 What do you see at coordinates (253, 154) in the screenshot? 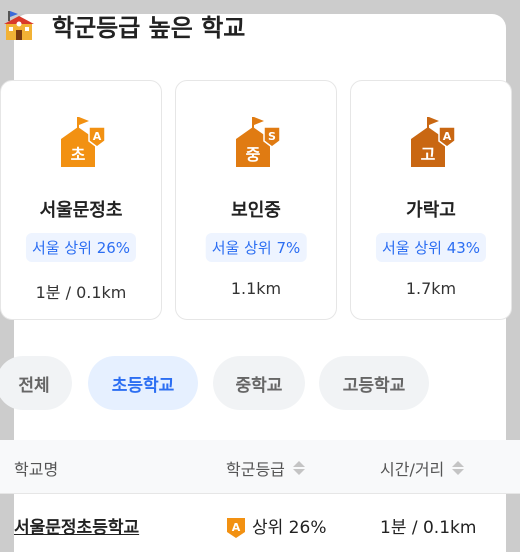
I see `card-icon-char: 중` at bounding box center [253, 154].